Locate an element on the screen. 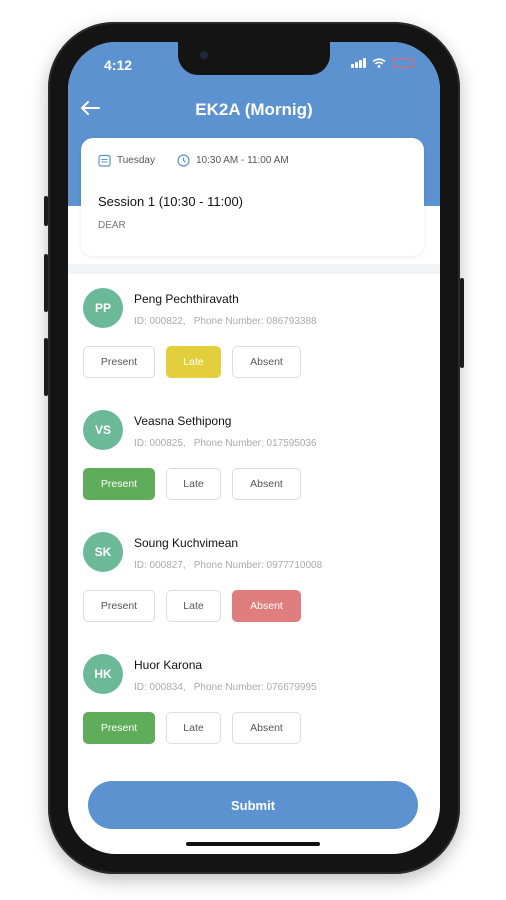  student-id: ID: 000827, is located at coordinates (160, 565).